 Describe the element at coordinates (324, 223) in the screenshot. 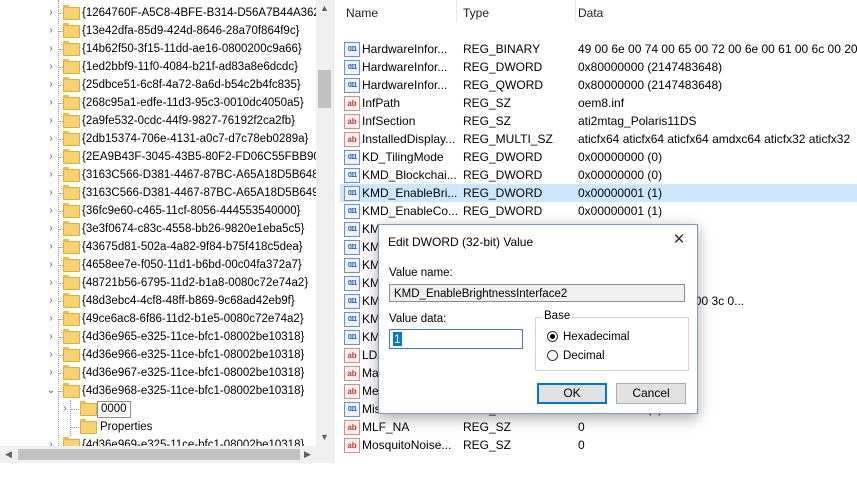

I see `tree-vertical-scrollbar: ▲ ▼` at that location.